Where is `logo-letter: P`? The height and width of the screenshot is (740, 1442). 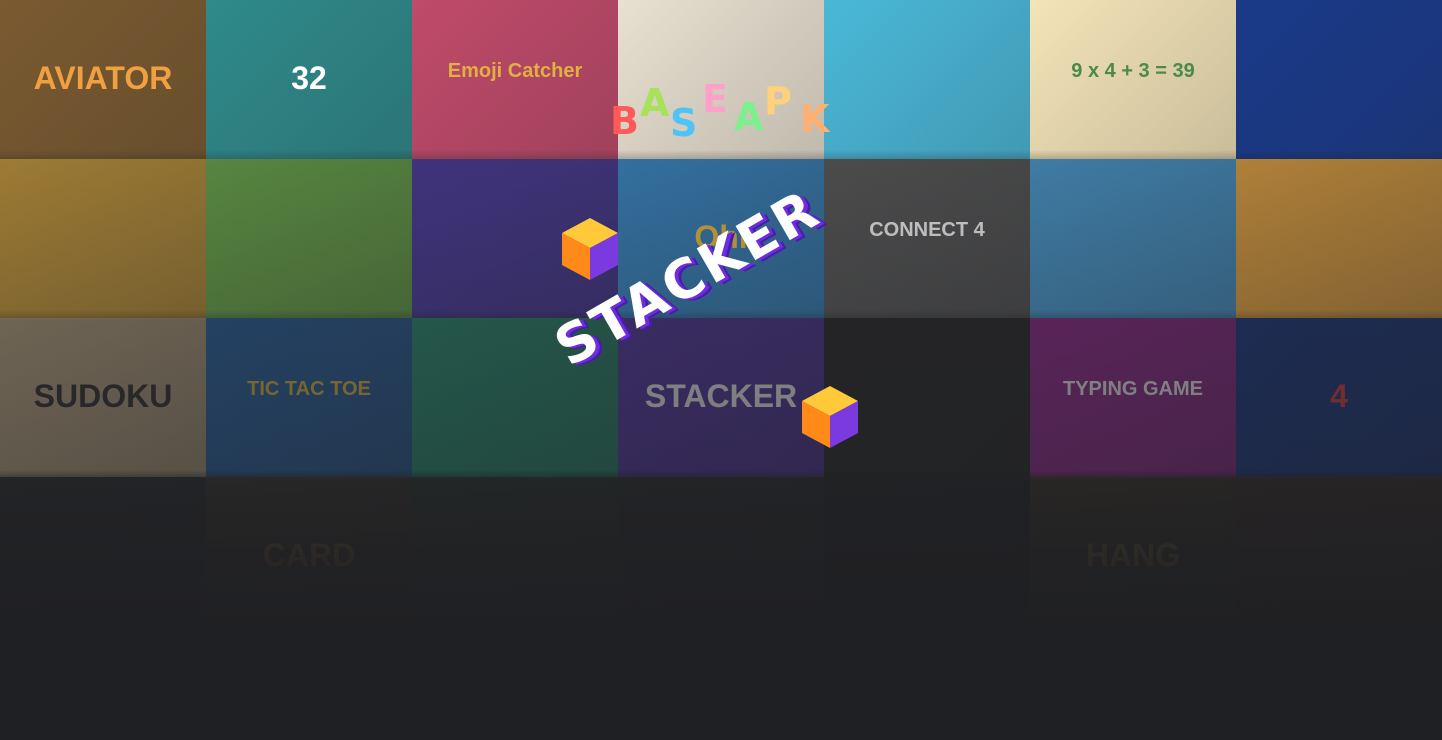 logo-letter: P is located at coordinates (778, 101).